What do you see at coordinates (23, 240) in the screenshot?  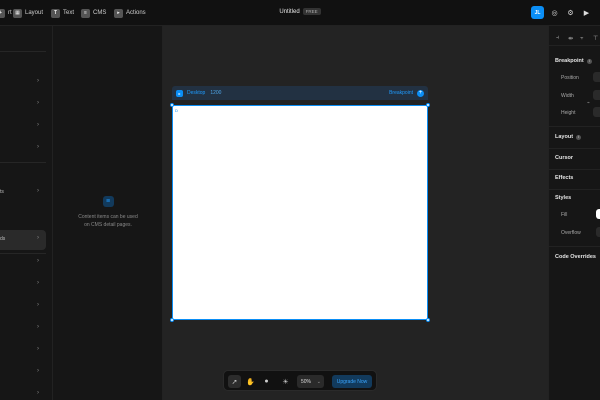 I see `list-item-selected` at bounding box center [23, 240].